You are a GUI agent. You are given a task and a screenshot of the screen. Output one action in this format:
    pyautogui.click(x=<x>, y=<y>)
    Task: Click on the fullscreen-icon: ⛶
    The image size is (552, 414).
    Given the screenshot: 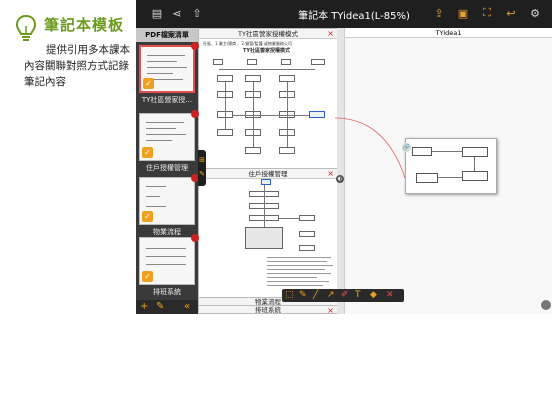 What is the action you would take?
    pyautogui.click(x=487, y=13)
    